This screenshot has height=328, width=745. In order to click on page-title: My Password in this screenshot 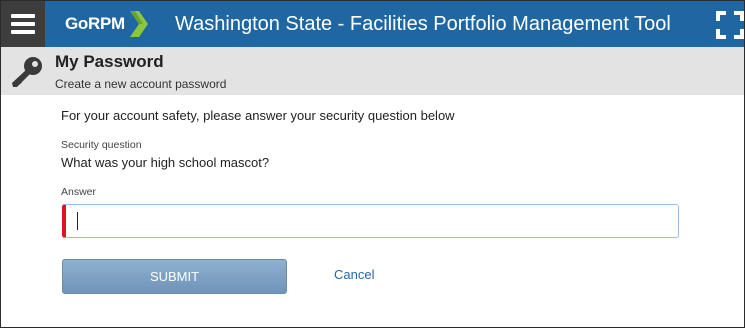, I will do `click(109, 61)`.